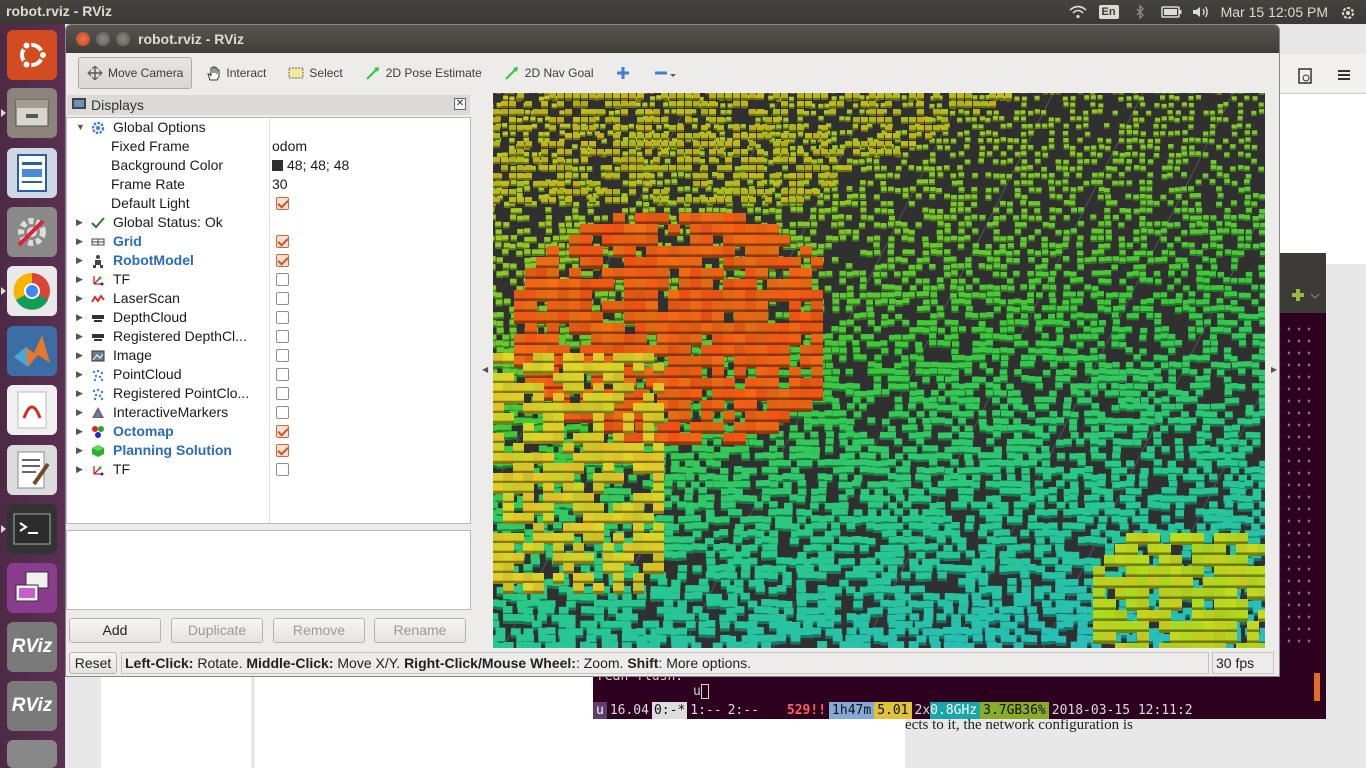 The image size is (1366, 768). I want to click on tree-row-display: ▶ LaserScan, so click(268, 298).